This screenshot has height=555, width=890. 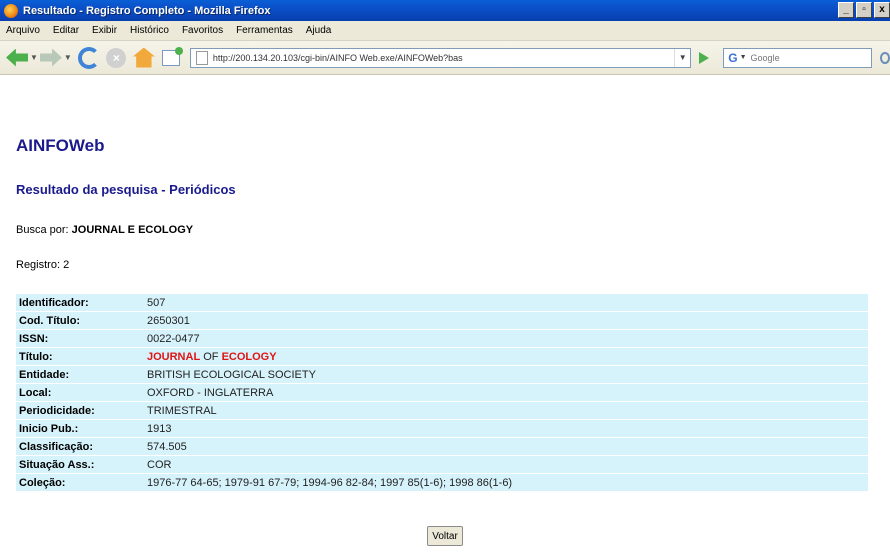 I want to click on table-row: Classificação: 574.505, so click(x=442, y=446).